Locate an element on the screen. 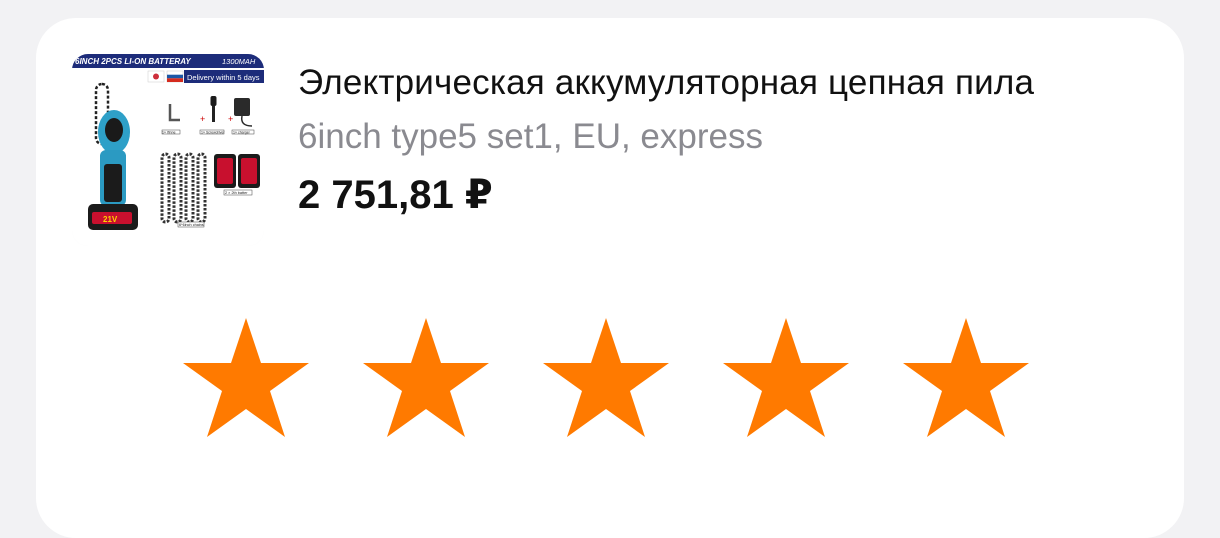 This screenshot has height=538, width=1220. product-price: 2 751,81 ₽ is located at coordinates (395, 195).